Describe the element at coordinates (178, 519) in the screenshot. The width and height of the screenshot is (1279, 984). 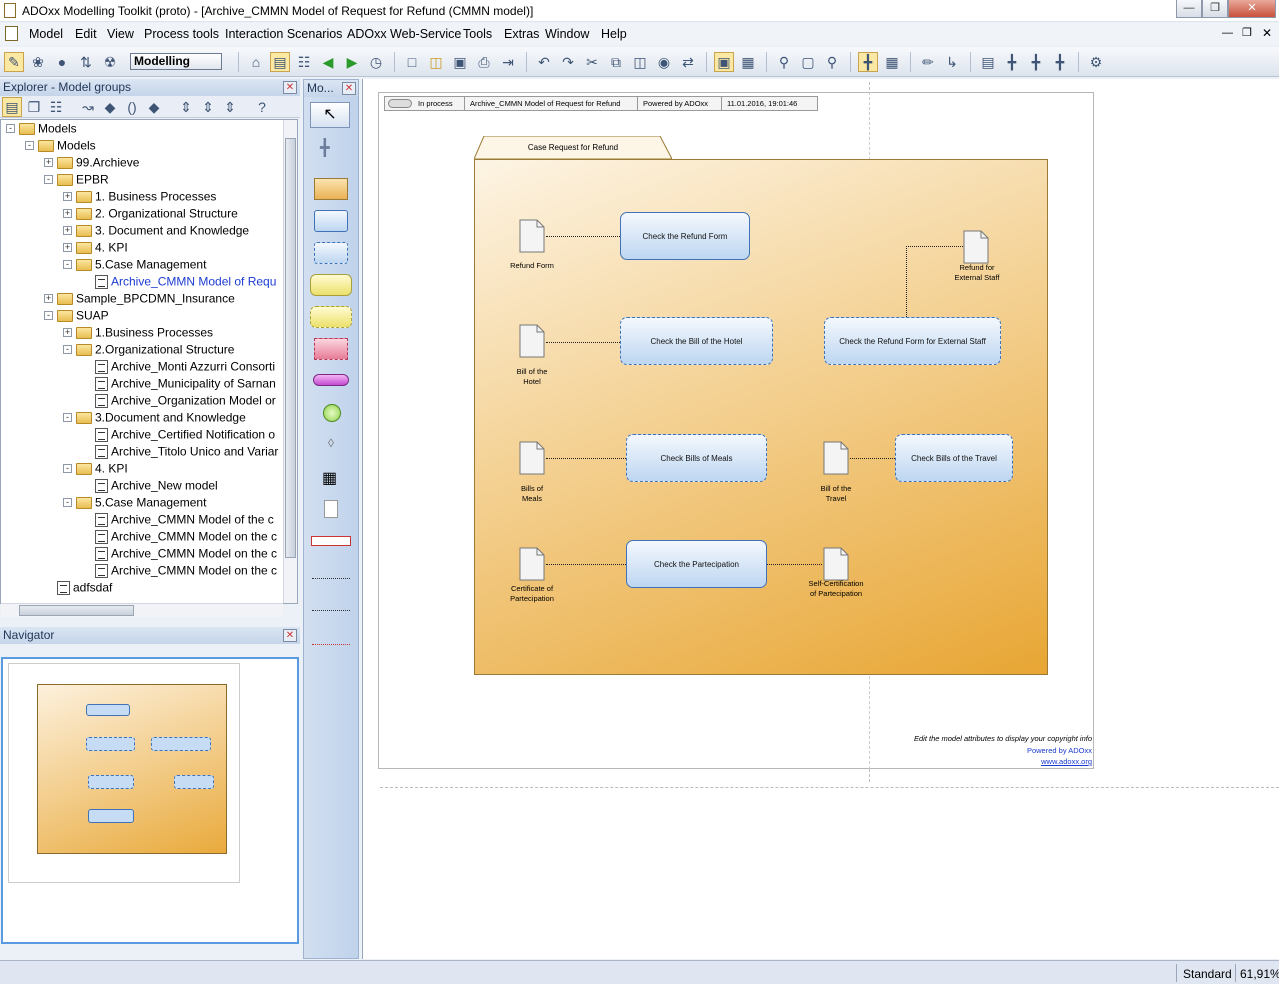
I see `tree-item: Archive_CMMN Model of the c` at that location.